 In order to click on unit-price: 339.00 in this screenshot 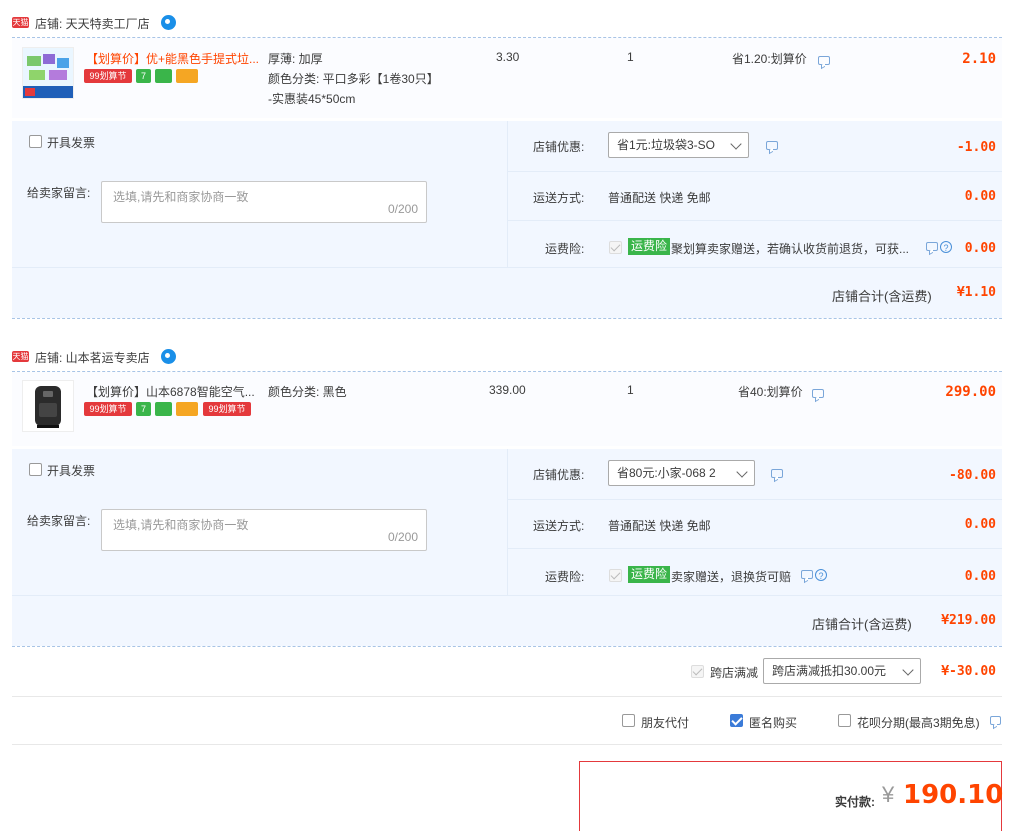, I will do `click(507, 390)`.